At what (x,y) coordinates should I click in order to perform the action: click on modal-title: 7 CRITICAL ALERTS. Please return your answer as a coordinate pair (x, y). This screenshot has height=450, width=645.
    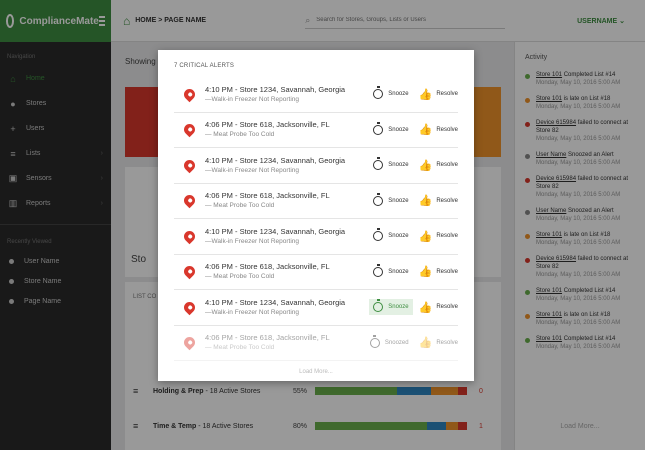
    Looking at the image, I should click on (204, 66).